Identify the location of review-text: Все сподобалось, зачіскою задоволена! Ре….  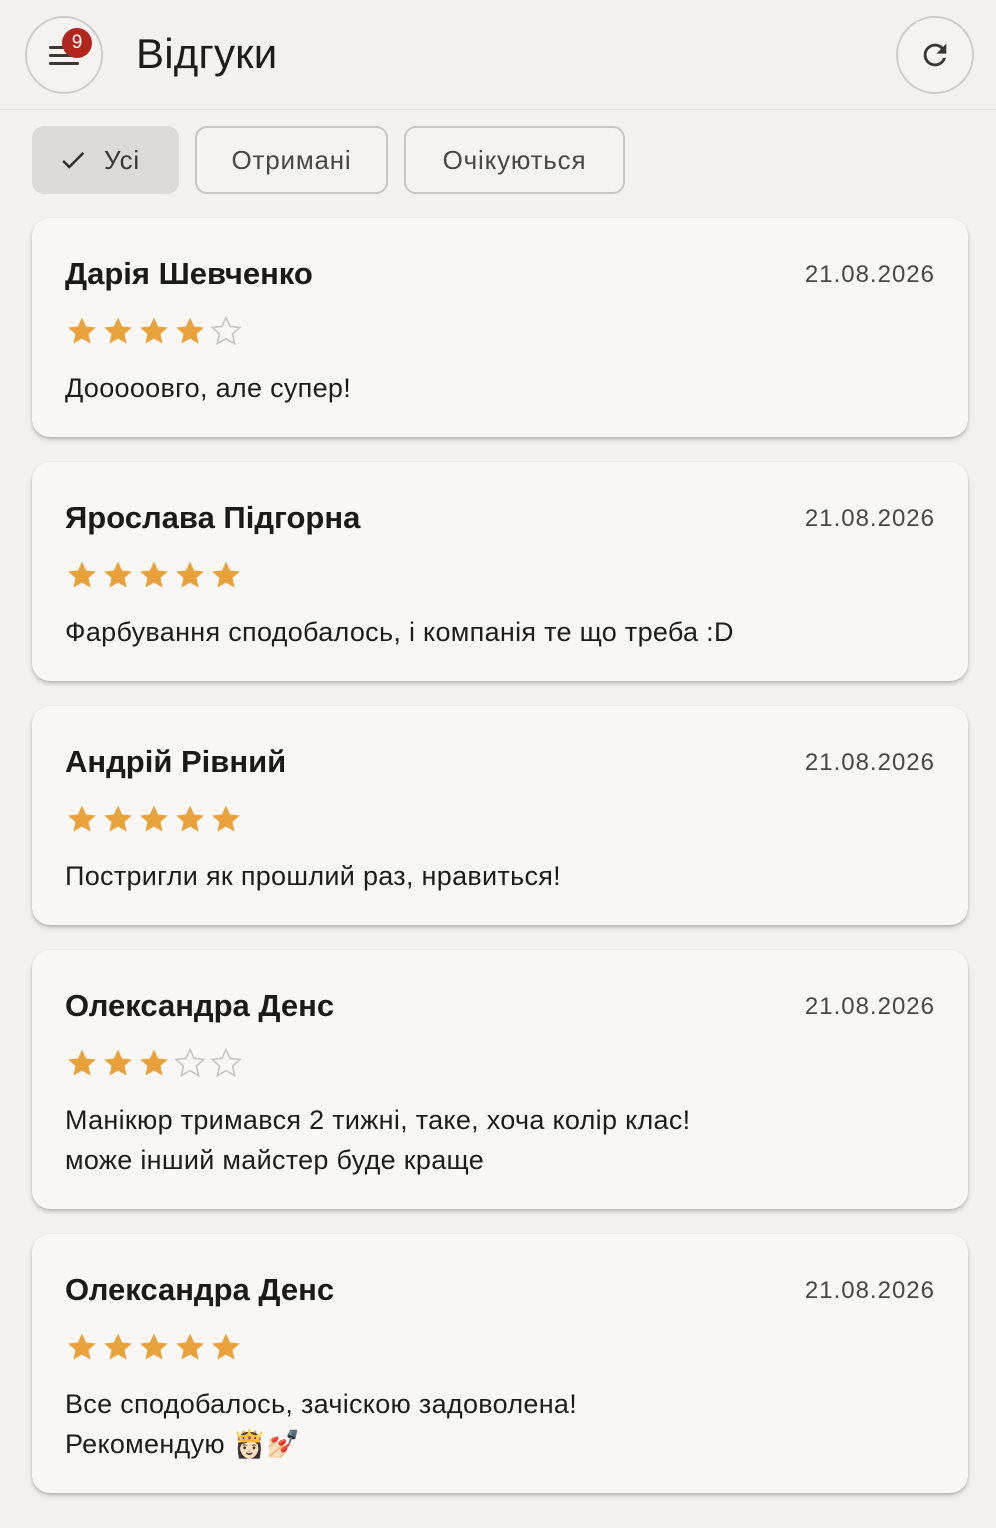
(321, 1424).